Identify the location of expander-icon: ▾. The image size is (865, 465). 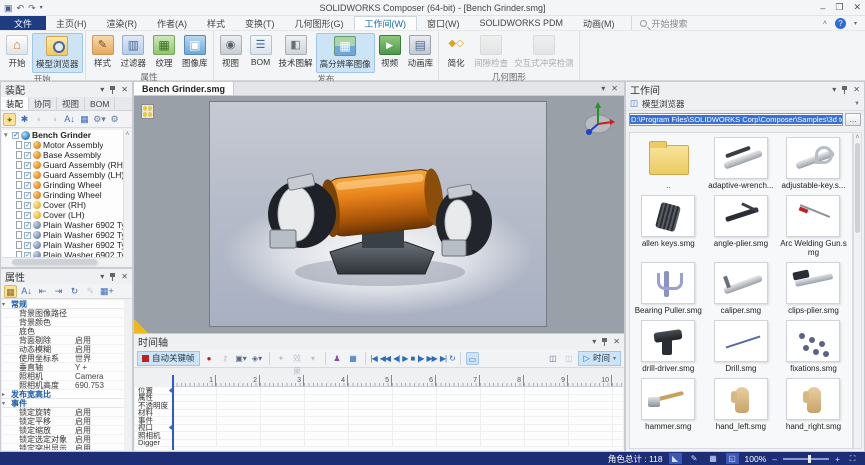
(7, 135).